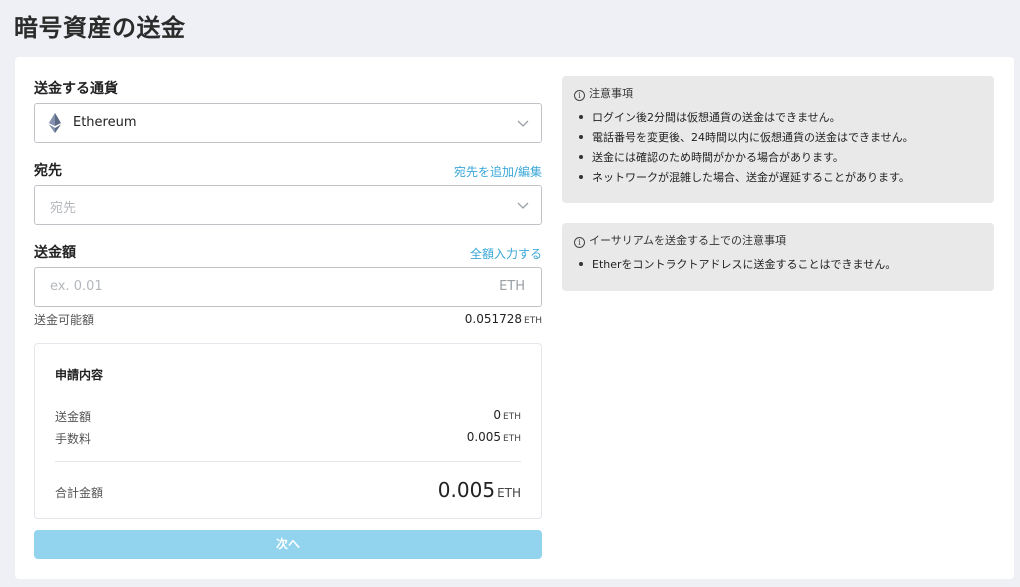 Image resolution: width=1020 pixels, height=587 pixels. Describe the element at coordinates (288, 416) in the screenshot. I see `summary-send-amount-row: 送金額 0 ETH` at that location.